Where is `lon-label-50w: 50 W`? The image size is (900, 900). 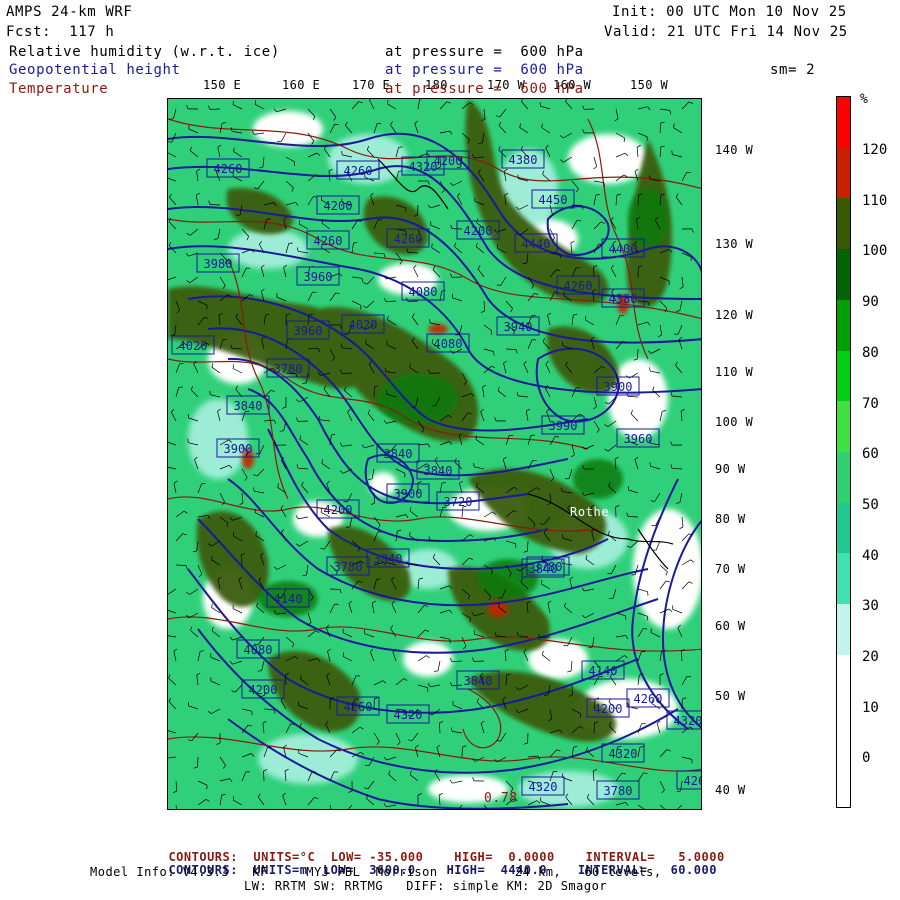
lon-label-50w: 50 W is located at coordinates (730, 696).